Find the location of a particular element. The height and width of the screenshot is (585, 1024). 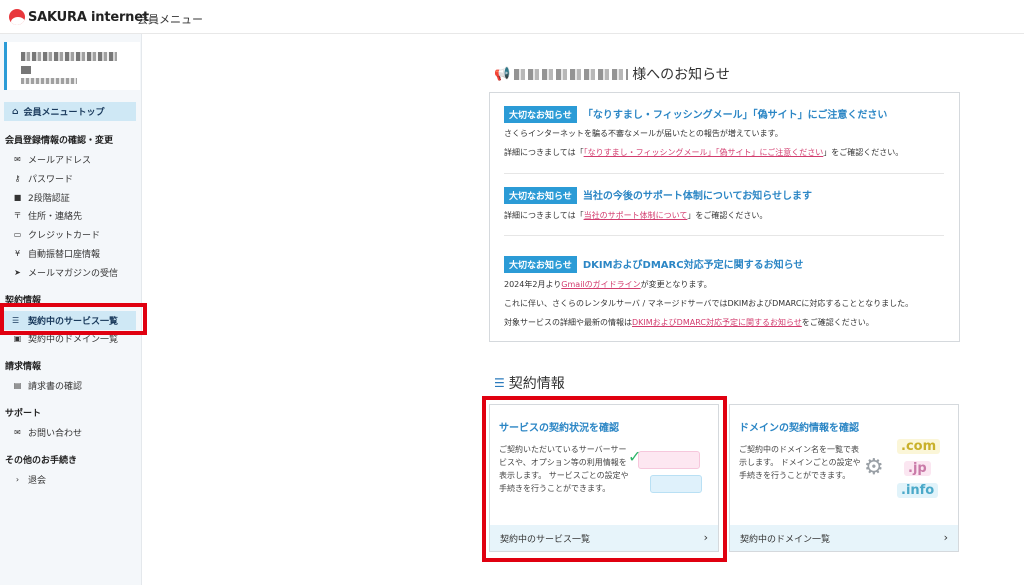

tld-com-icon: .com is located at coordinates (919, 446).